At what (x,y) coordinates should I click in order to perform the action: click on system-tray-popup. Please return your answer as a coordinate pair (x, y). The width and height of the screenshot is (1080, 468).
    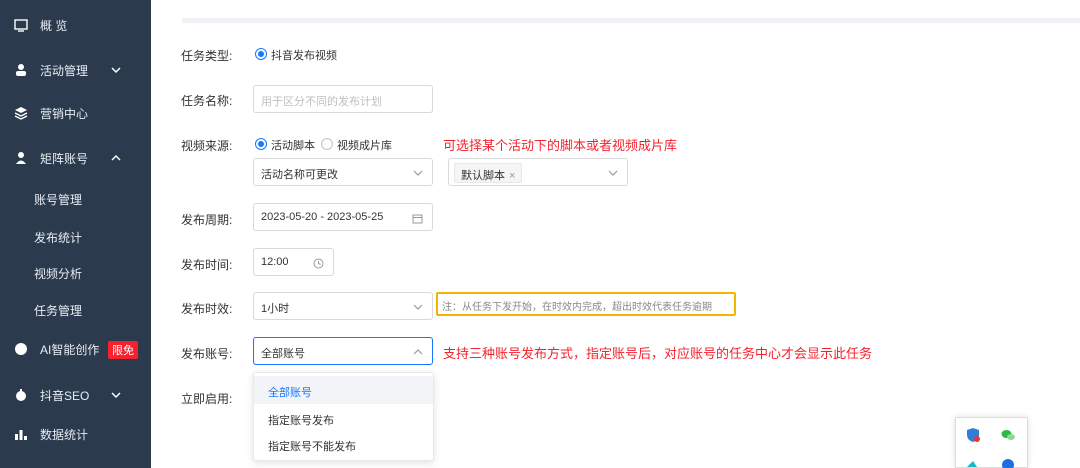
    Looking at the image, I should click on (991, 442).